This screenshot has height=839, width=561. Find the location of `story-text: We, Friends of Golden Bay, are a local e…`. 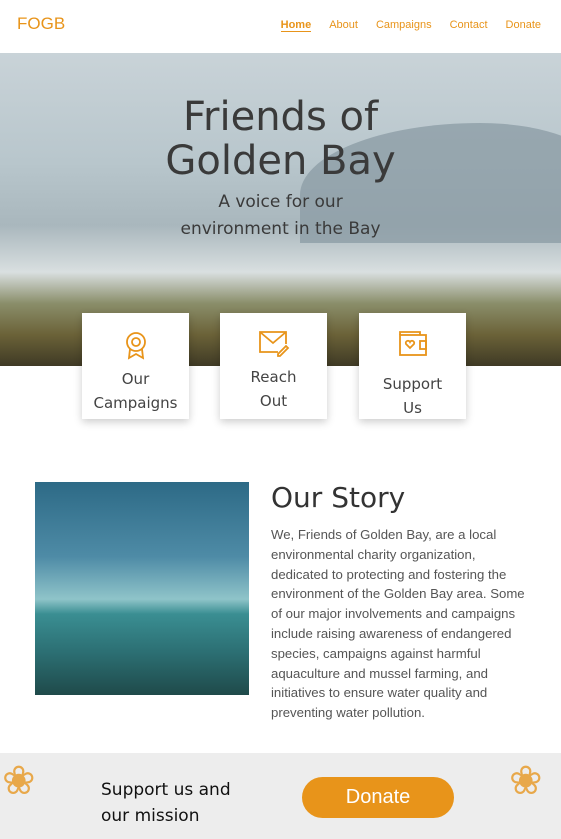

story-text: We, Friends of Golden Bay, are a local e… is located at coordinates (398, 624).